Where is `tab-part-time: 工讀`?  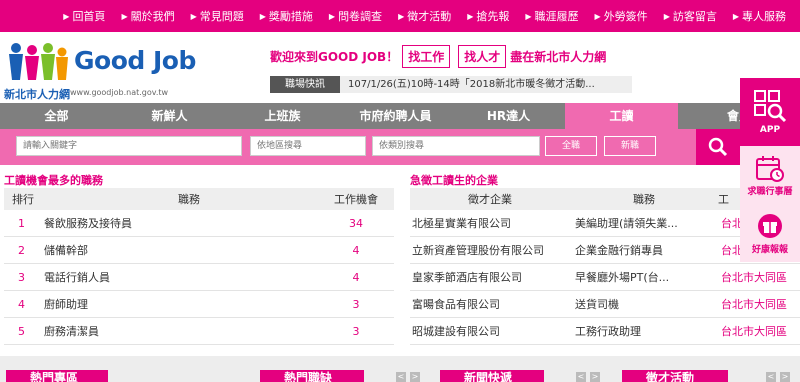
tab-part-time: 工讀 is located at coordinates (621, 116).